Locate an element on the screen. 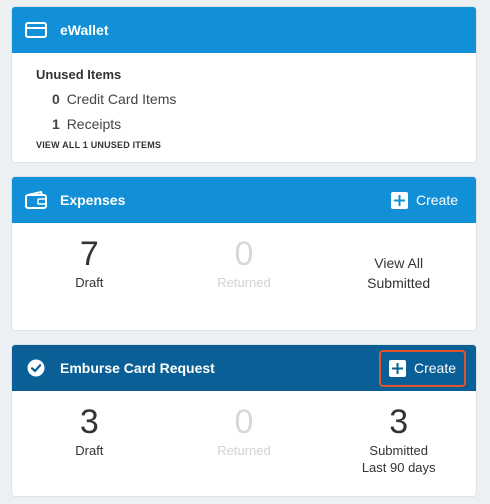 The width and height of the screenshot is (490, 504). card-request-draft-stat: 3 Draft is located at coordinates (89, 440).